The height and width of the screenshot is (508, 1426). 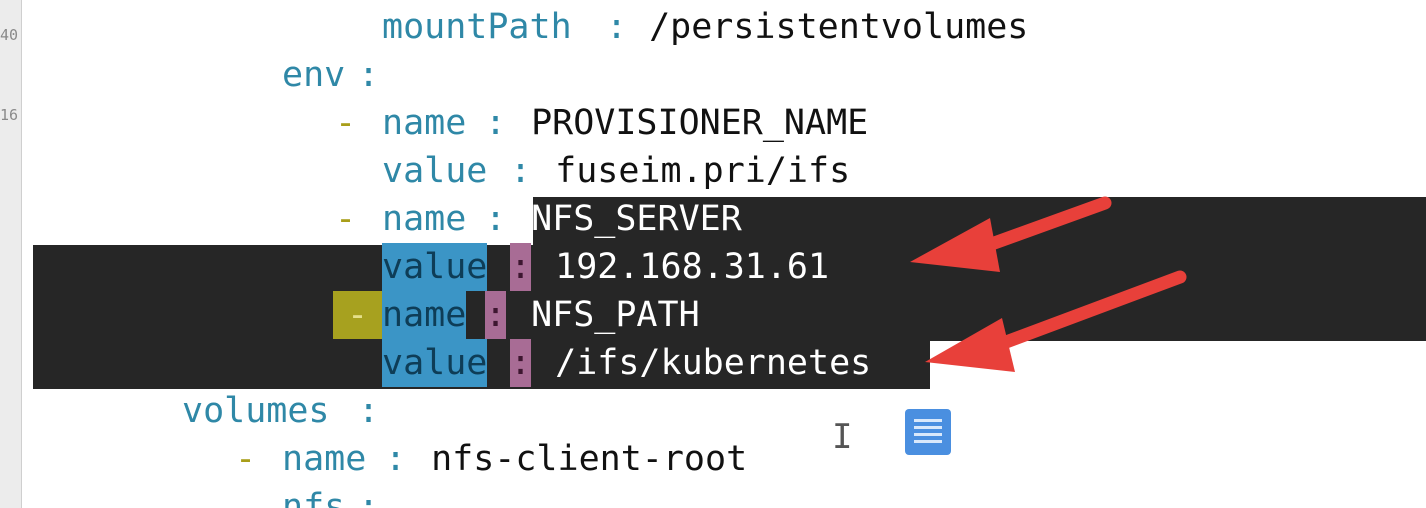 What do you see at coordinates (1011, 234) in the screenshot?
I see `arrow-to-nfs-server-ip` at bounding box center [1011, 234].